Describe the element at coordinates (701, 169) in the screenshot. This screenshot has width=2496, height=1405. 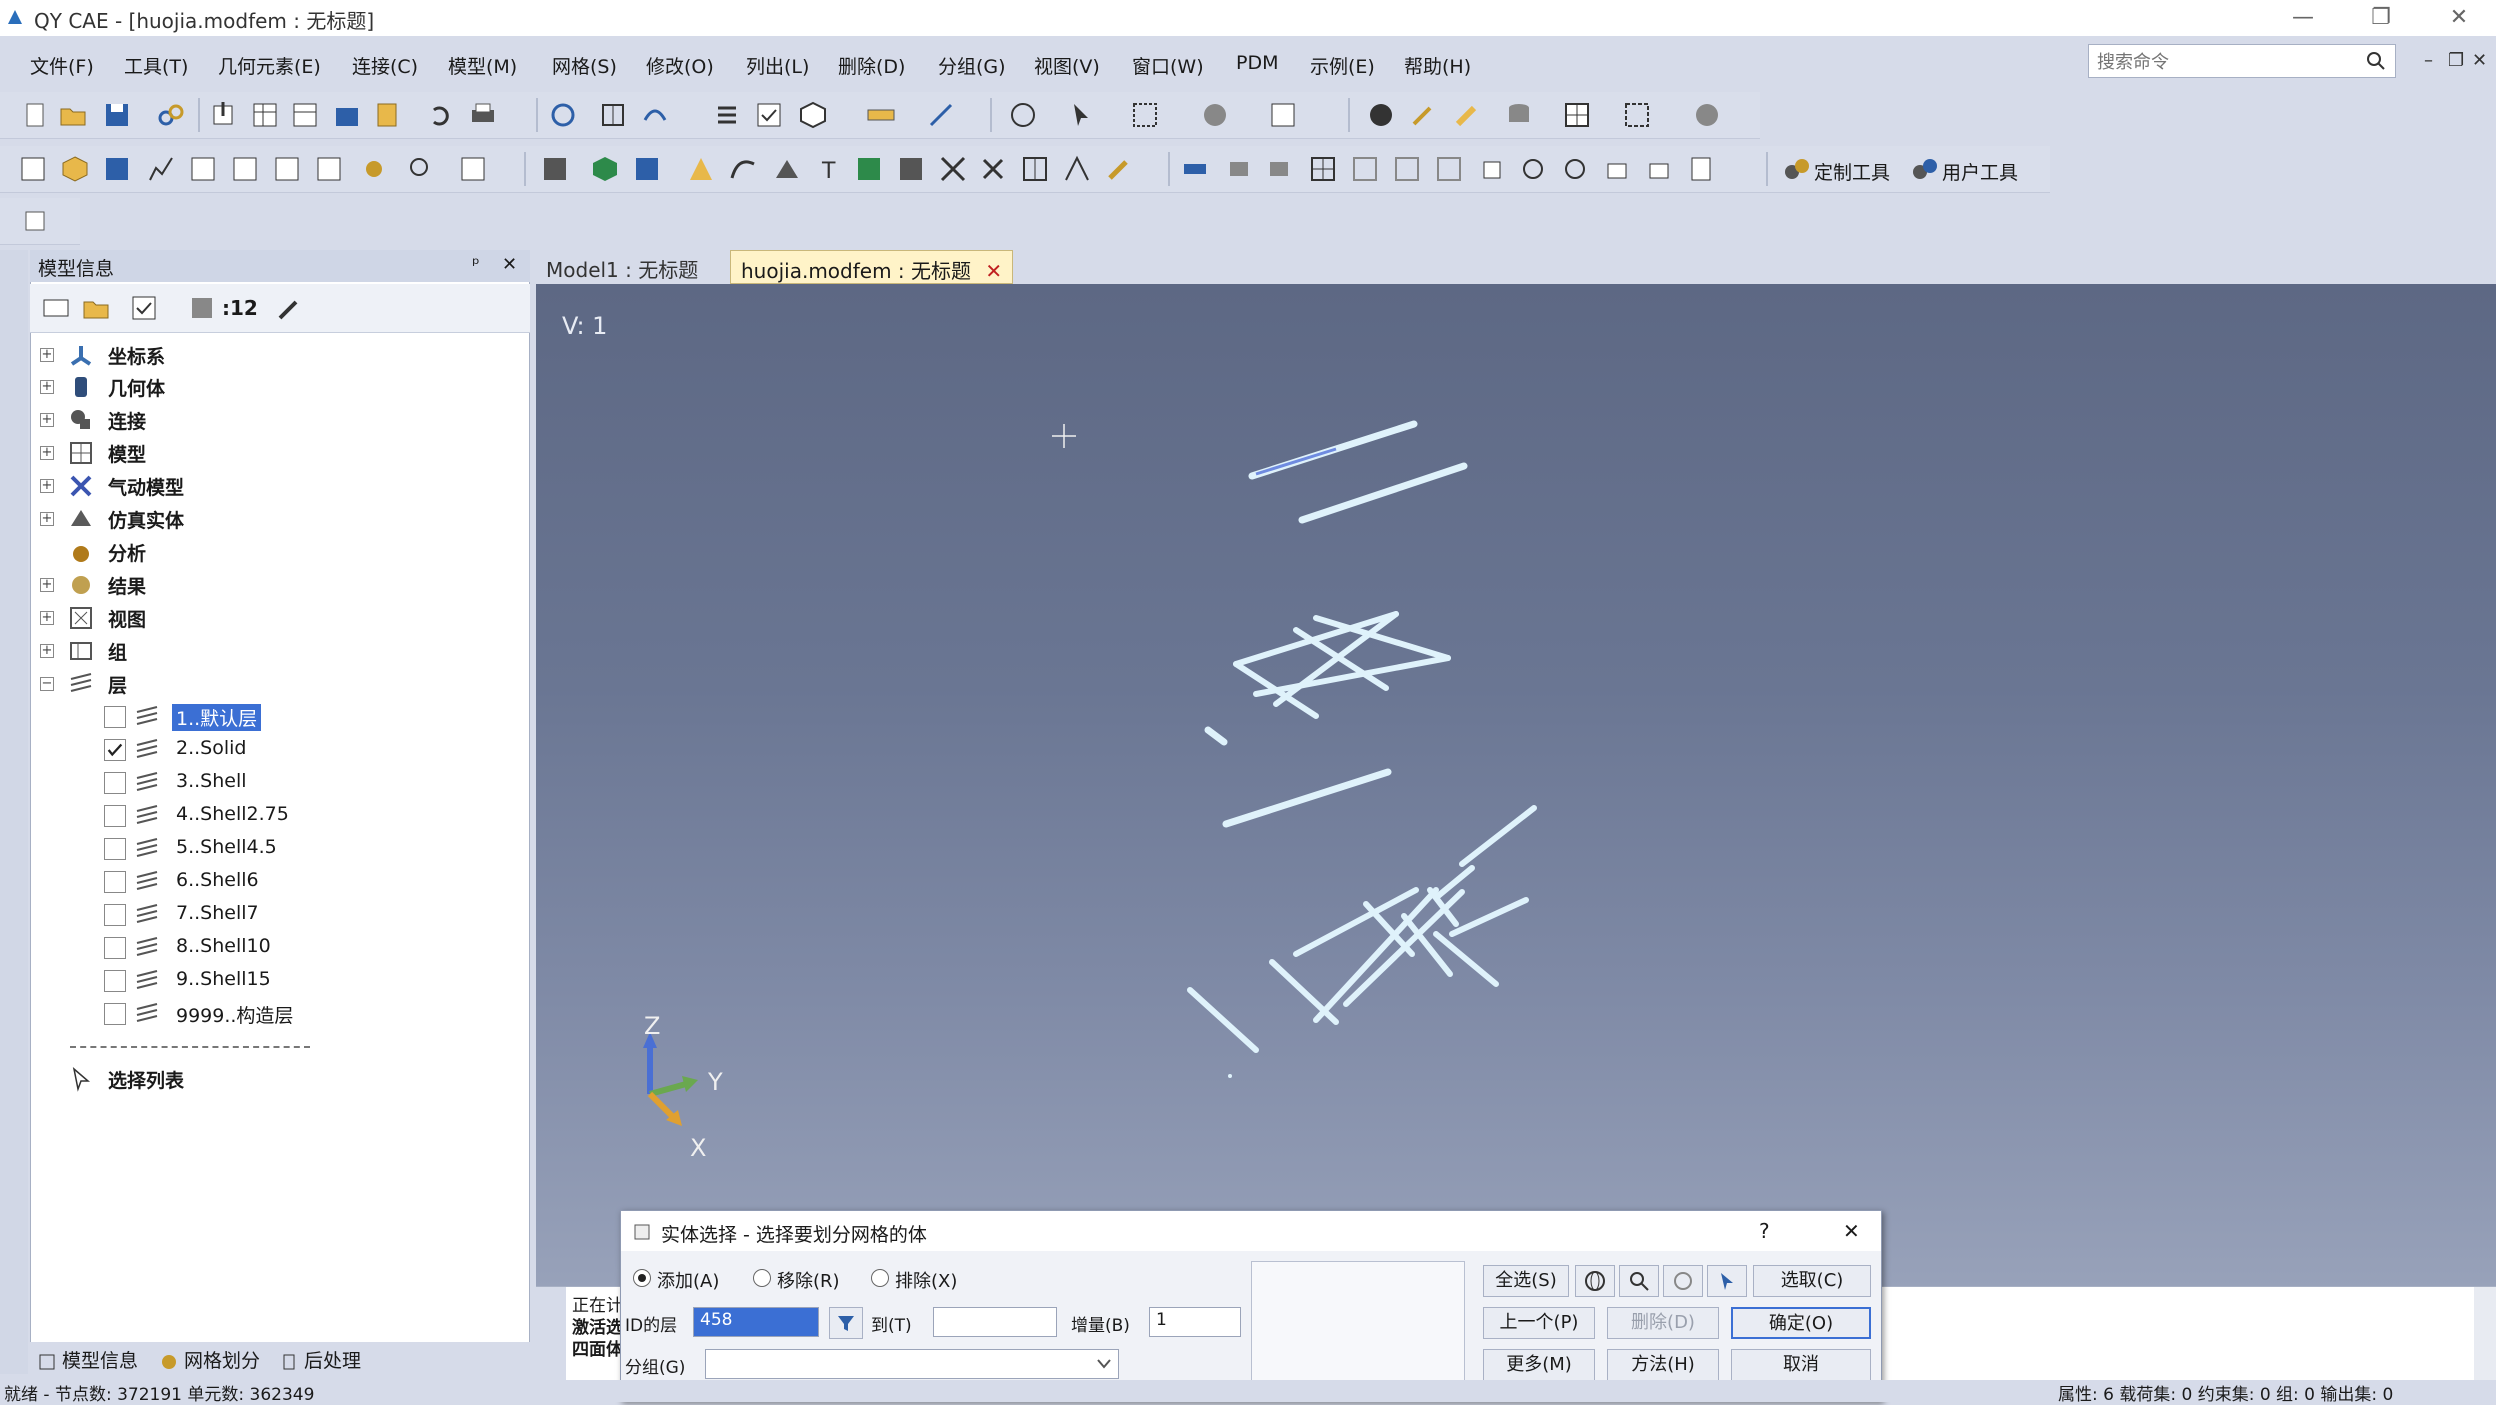
I see `element-icon` at that location.